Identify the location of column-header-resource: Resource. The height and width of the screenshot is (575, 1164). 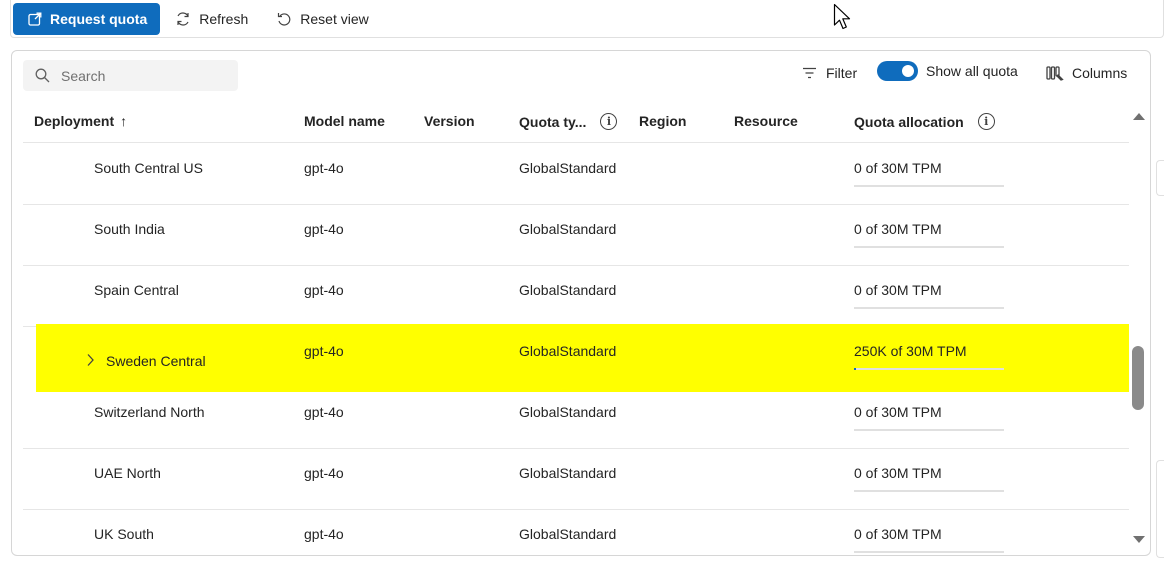
(766, 121).